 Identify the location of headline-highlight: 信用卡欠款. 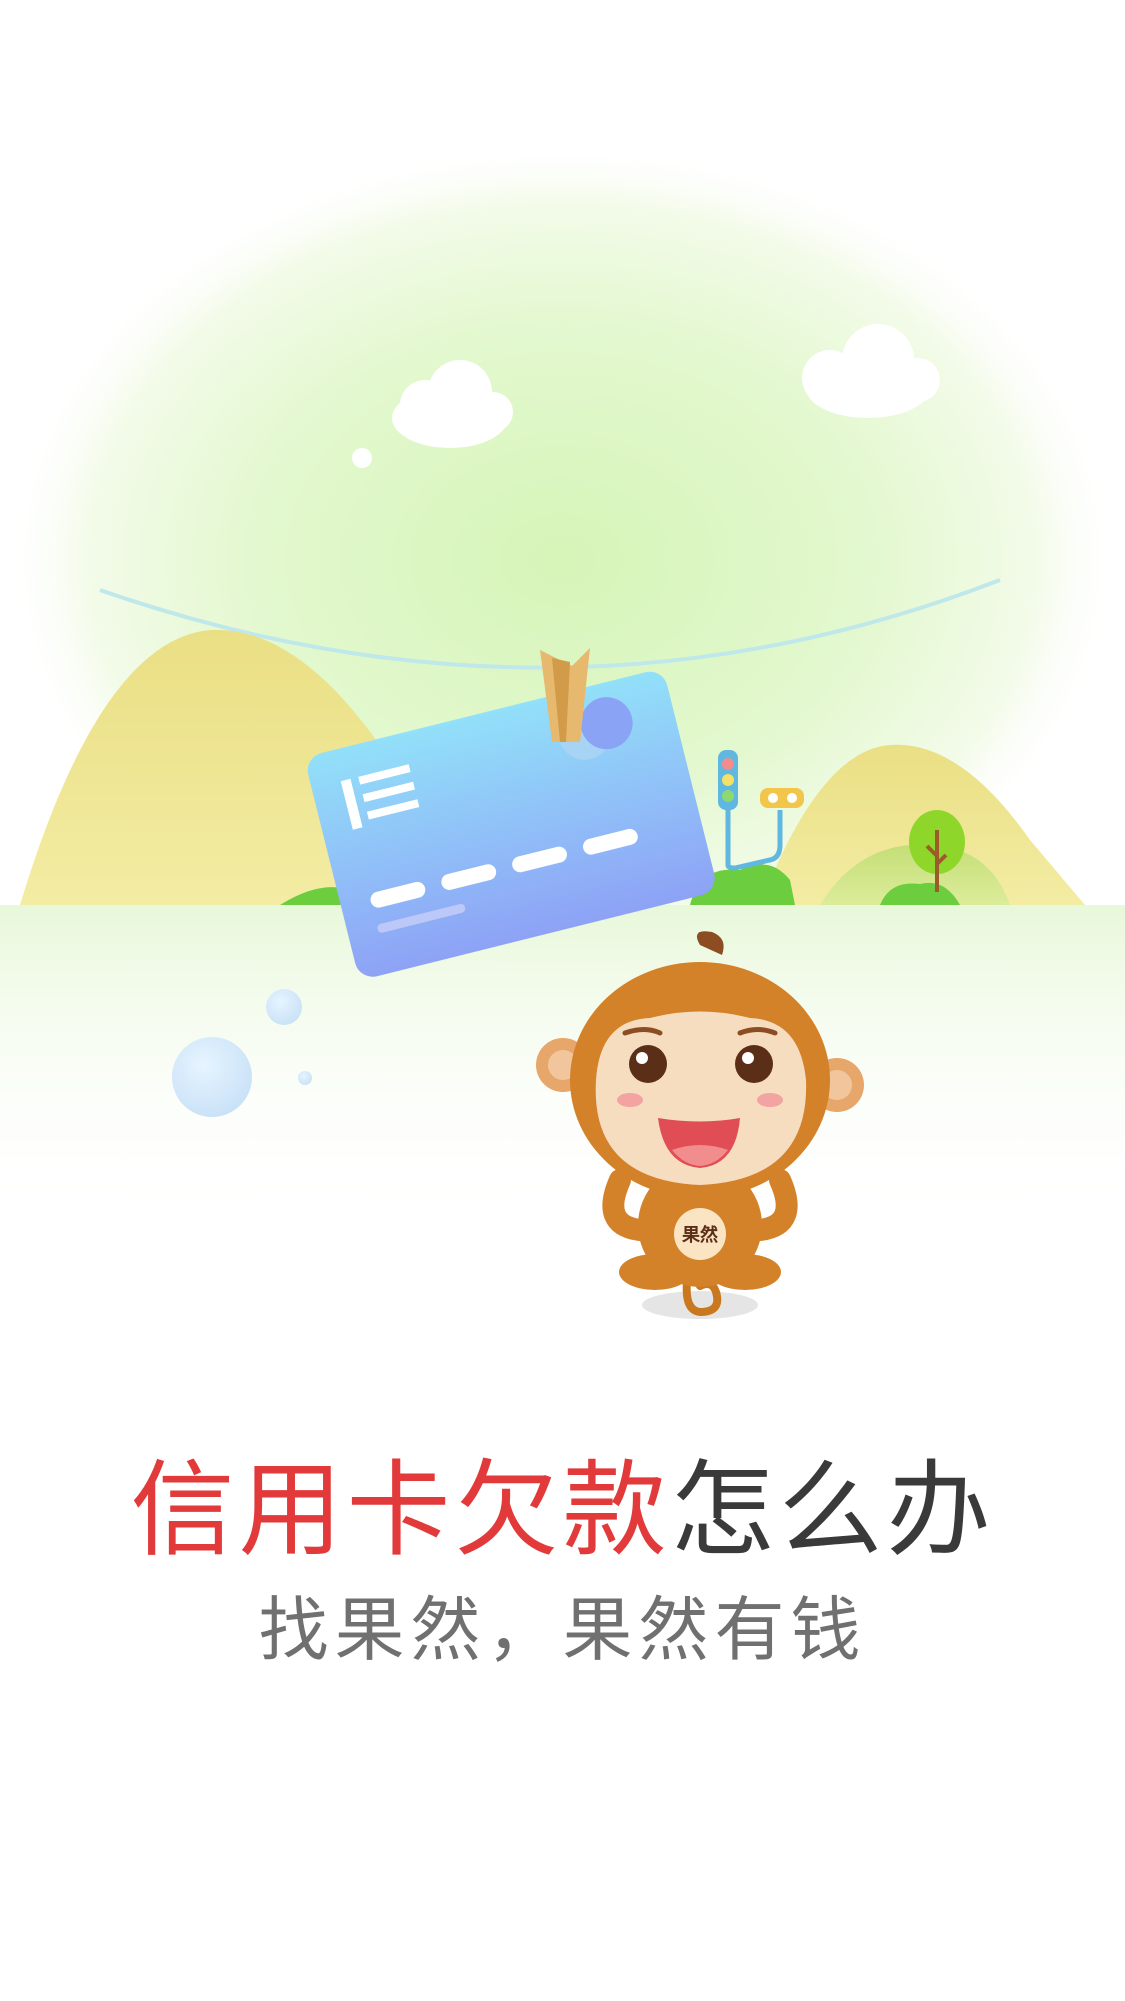
(400, 1510).